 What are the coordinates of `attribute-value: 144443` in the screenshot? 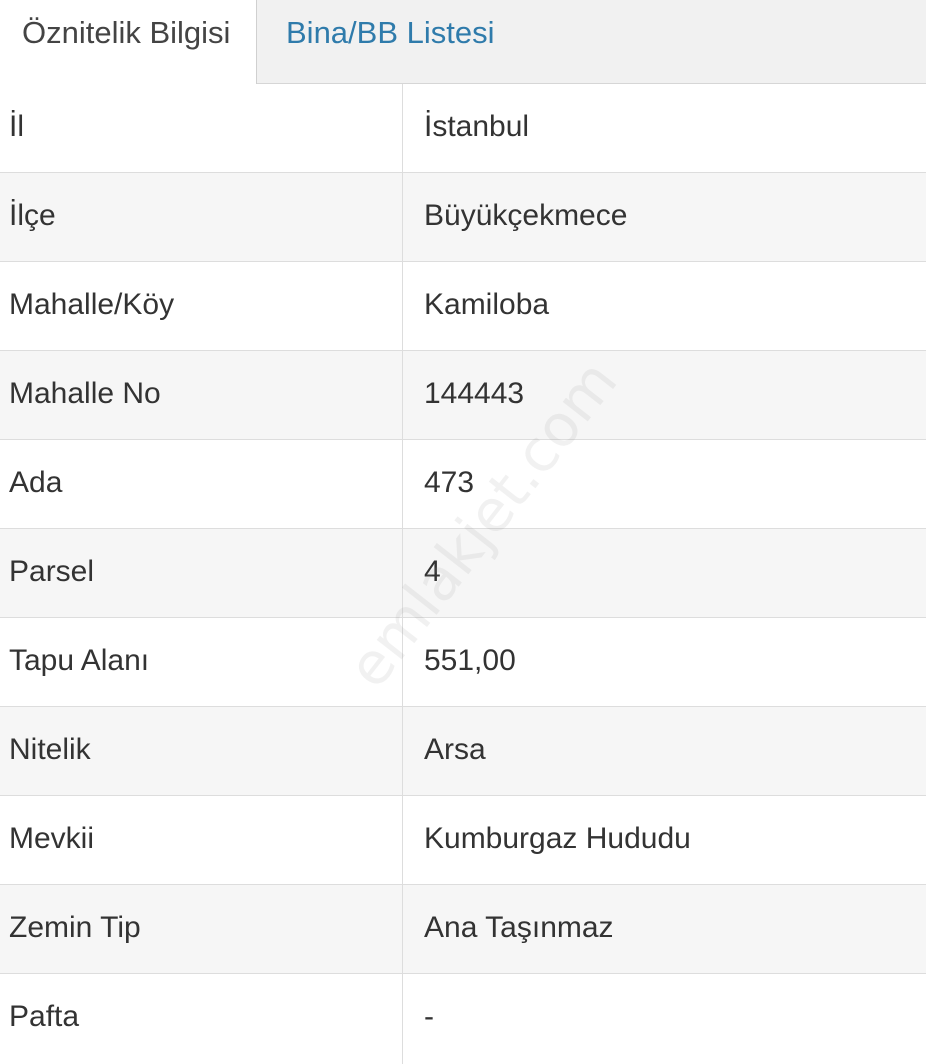 It's located at (474, 393).